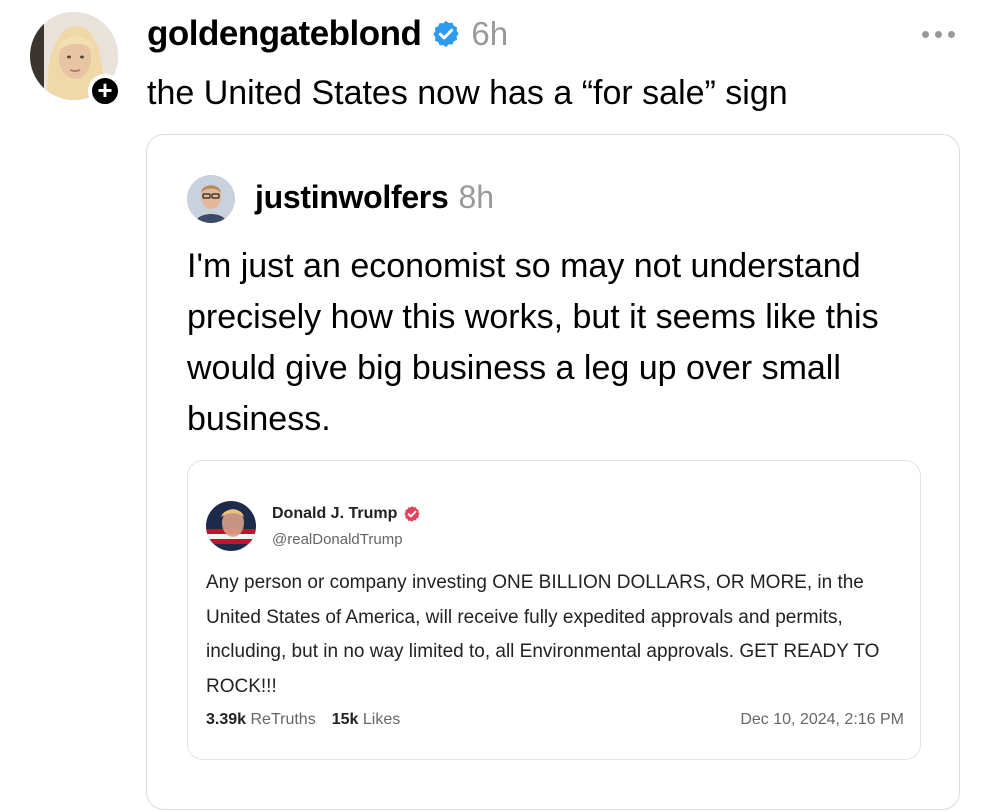  I want to click on embedded-post-date: Dec 10, 2024, 2:16 PM, so click(822, 719).